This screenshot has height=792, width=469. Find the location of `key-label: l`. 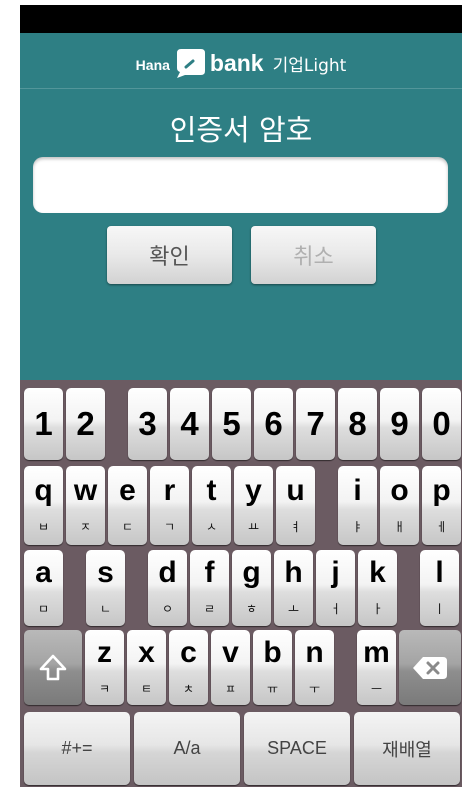

key-label: l is located at coordinates (439, 572).